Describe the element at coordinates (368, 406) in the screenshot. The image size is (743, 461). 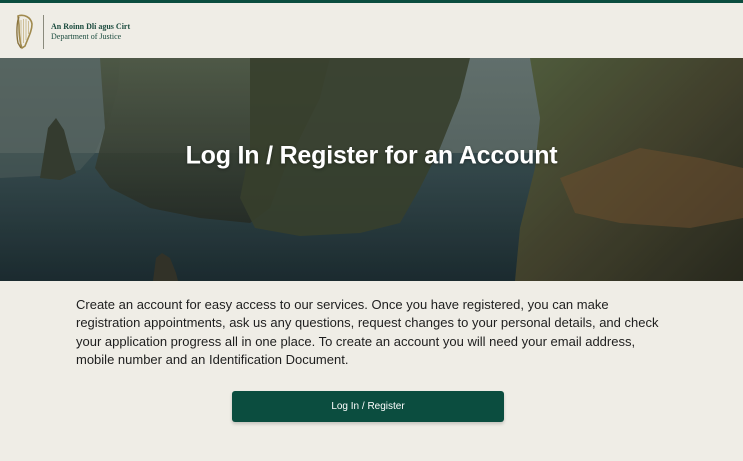
I see `login-register-button: Log In / Register` at that location.